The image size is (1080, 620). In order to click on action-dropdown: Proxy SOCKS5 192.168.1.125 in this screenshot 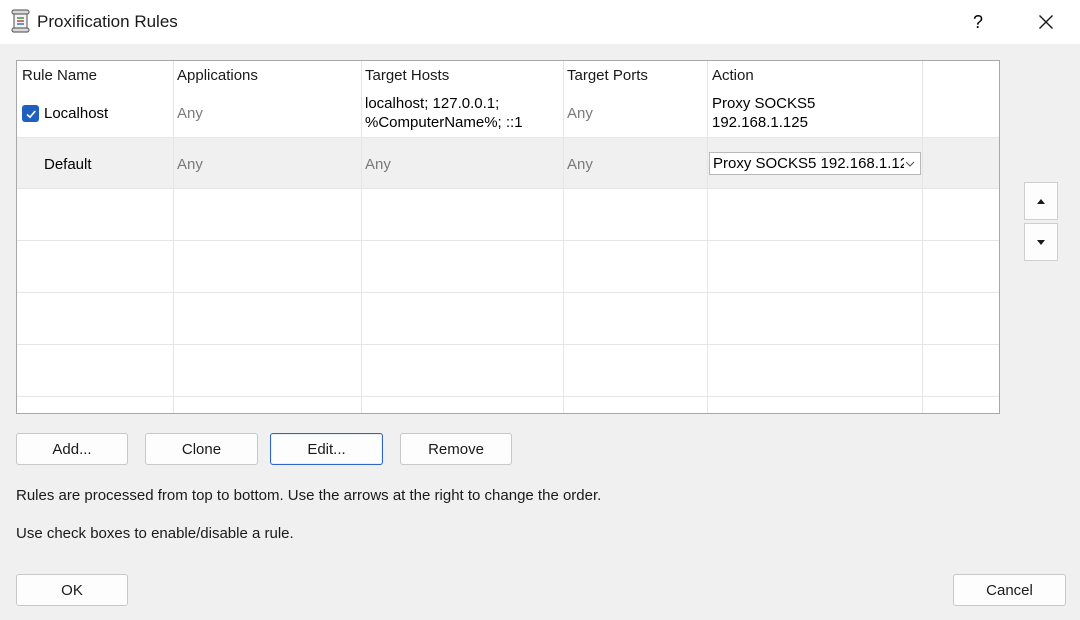, I will do `click(815, 163)`.